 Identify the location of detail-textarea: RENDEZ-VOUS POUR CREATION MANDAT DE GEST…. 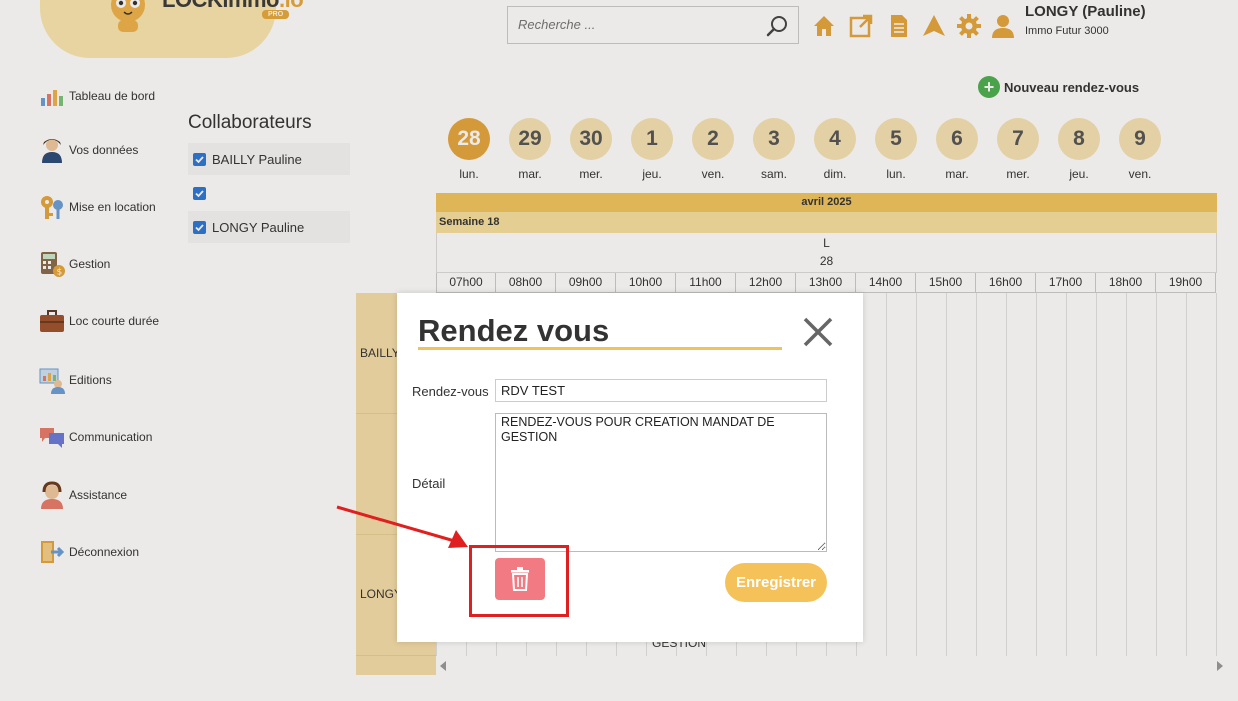
(661, 482).